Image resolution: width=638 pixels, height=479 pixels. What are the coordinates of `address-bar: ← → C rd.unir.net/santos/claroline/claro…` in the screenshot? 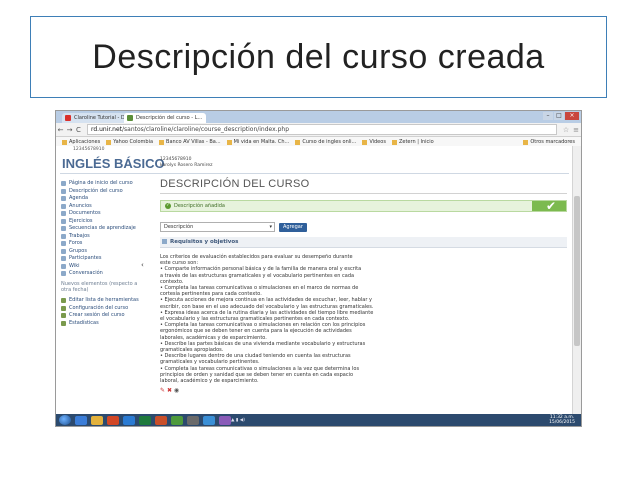 It's located at (318, 130).